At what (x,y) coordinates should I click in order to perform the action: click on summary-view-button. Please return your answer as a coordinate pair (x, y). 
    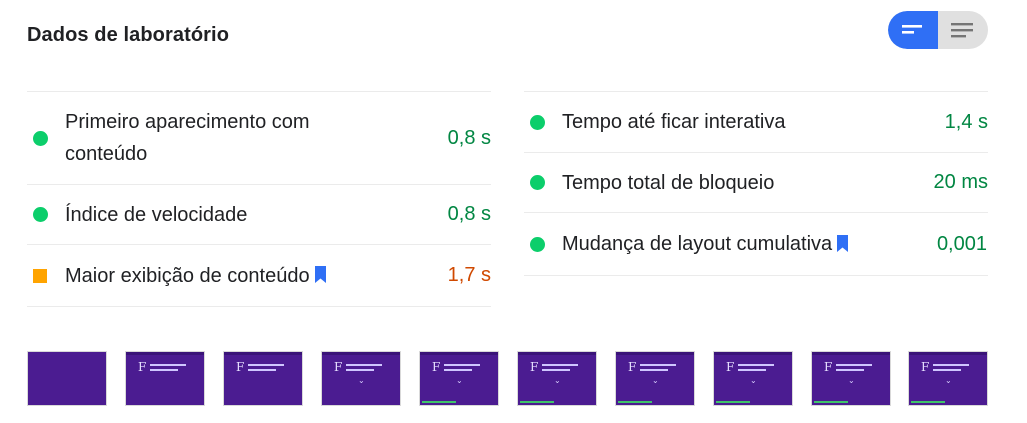
    Looking at the image, I should click on (913, 30).